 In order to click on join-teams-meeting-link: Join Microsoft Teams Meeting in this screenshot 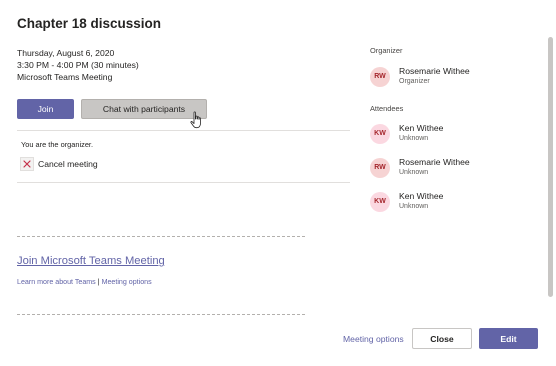, I will do `click(91, 261)`.